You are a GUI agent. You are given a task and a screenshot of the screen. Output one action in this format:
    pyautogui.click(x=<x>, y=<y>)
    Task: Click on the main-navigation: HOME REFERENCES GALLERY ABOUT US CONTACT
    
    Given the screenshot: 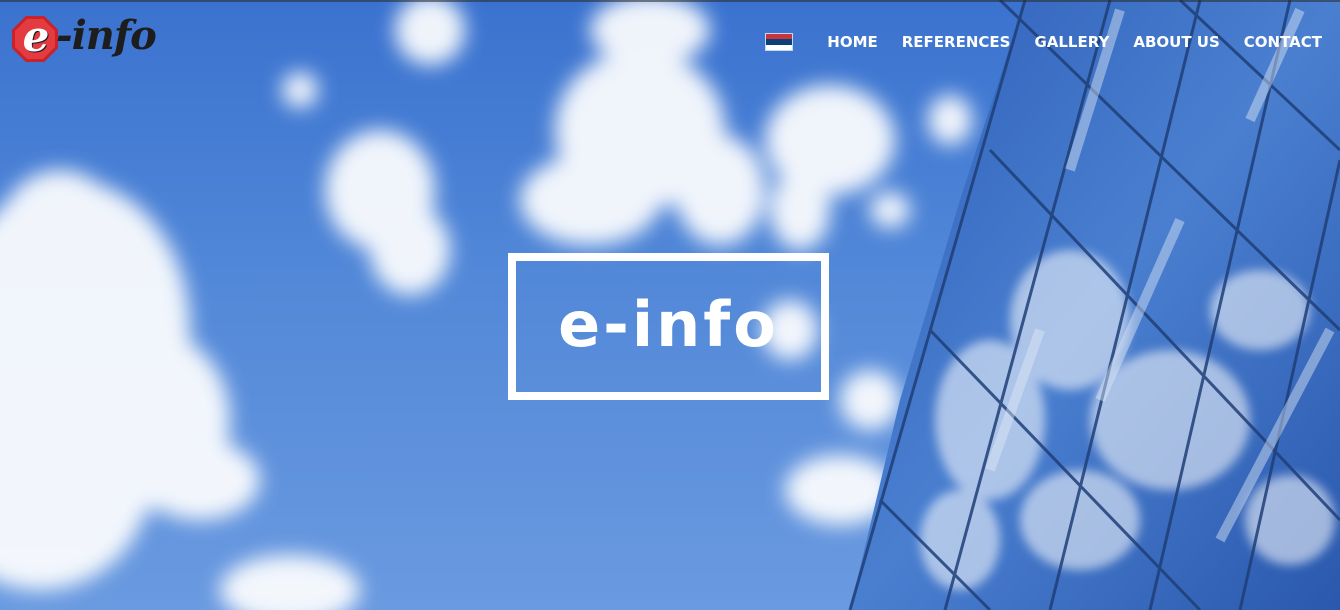 What is the action you would take?
    pyautogui.click(x=1052, y=42)
    